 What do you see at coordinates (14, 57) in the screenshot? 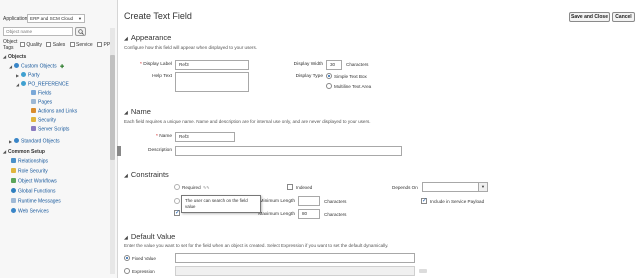
I see `objects-section-header: ◢ Objects` at bounding box center [14, 57].